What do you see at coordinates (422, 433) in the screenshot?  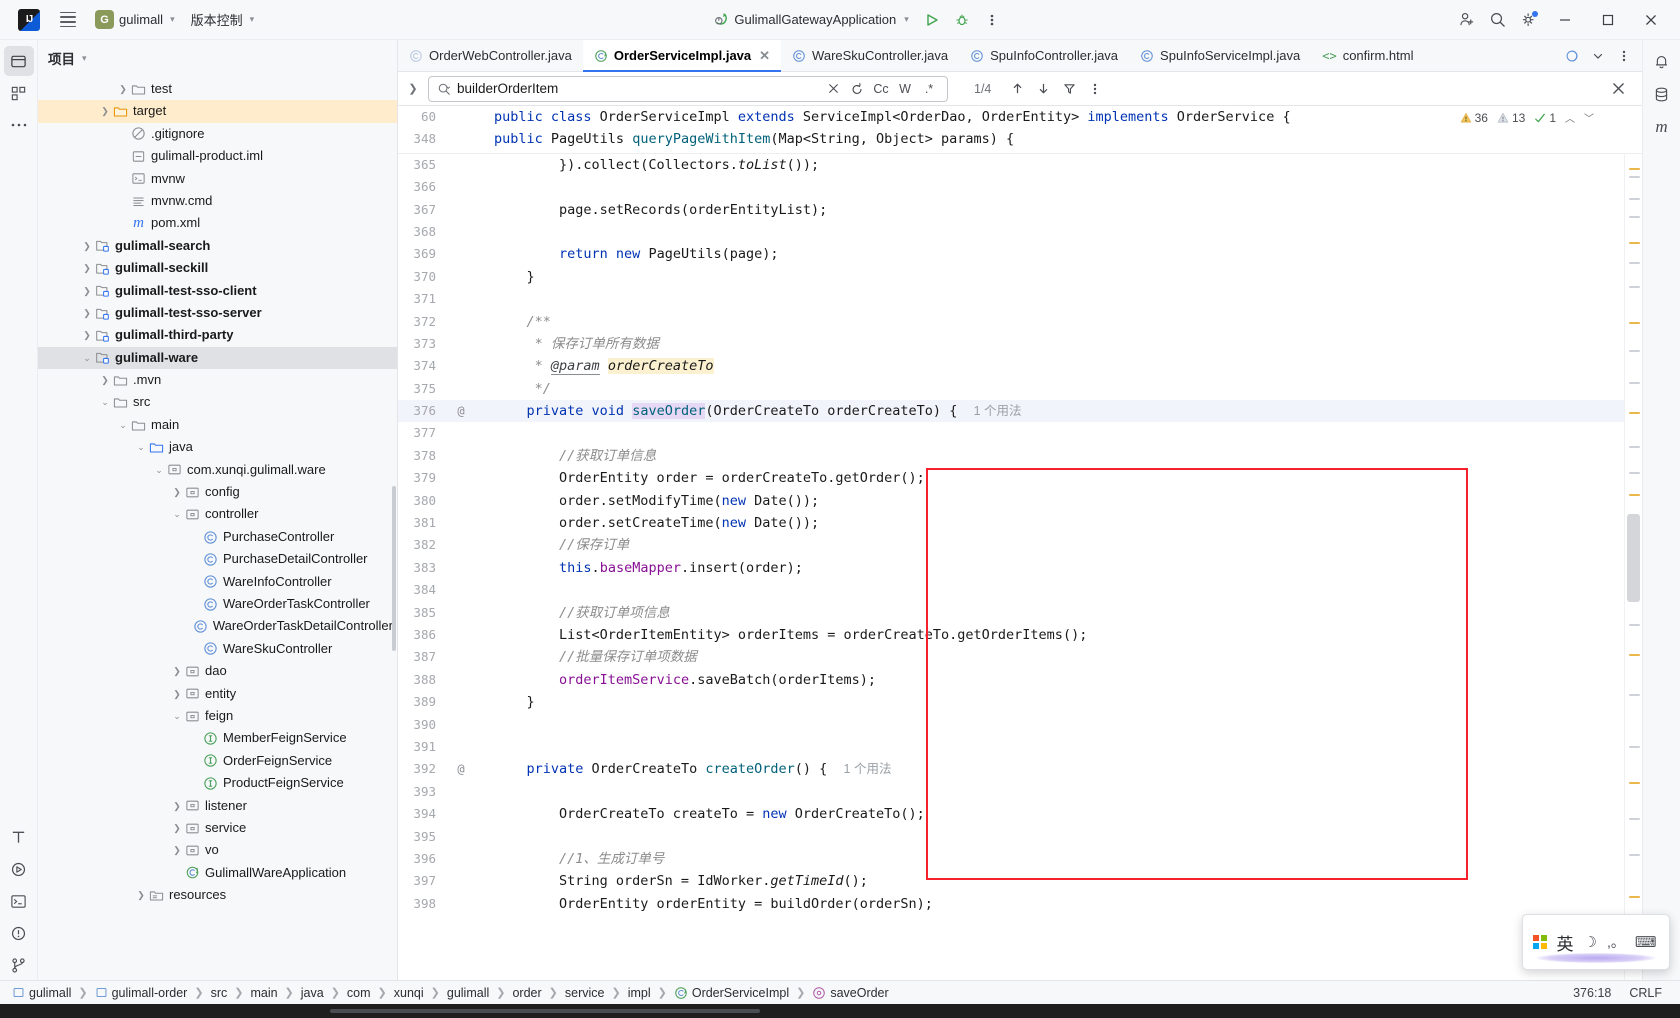 I see `line-number: 377` at bounding box center [422, 433].